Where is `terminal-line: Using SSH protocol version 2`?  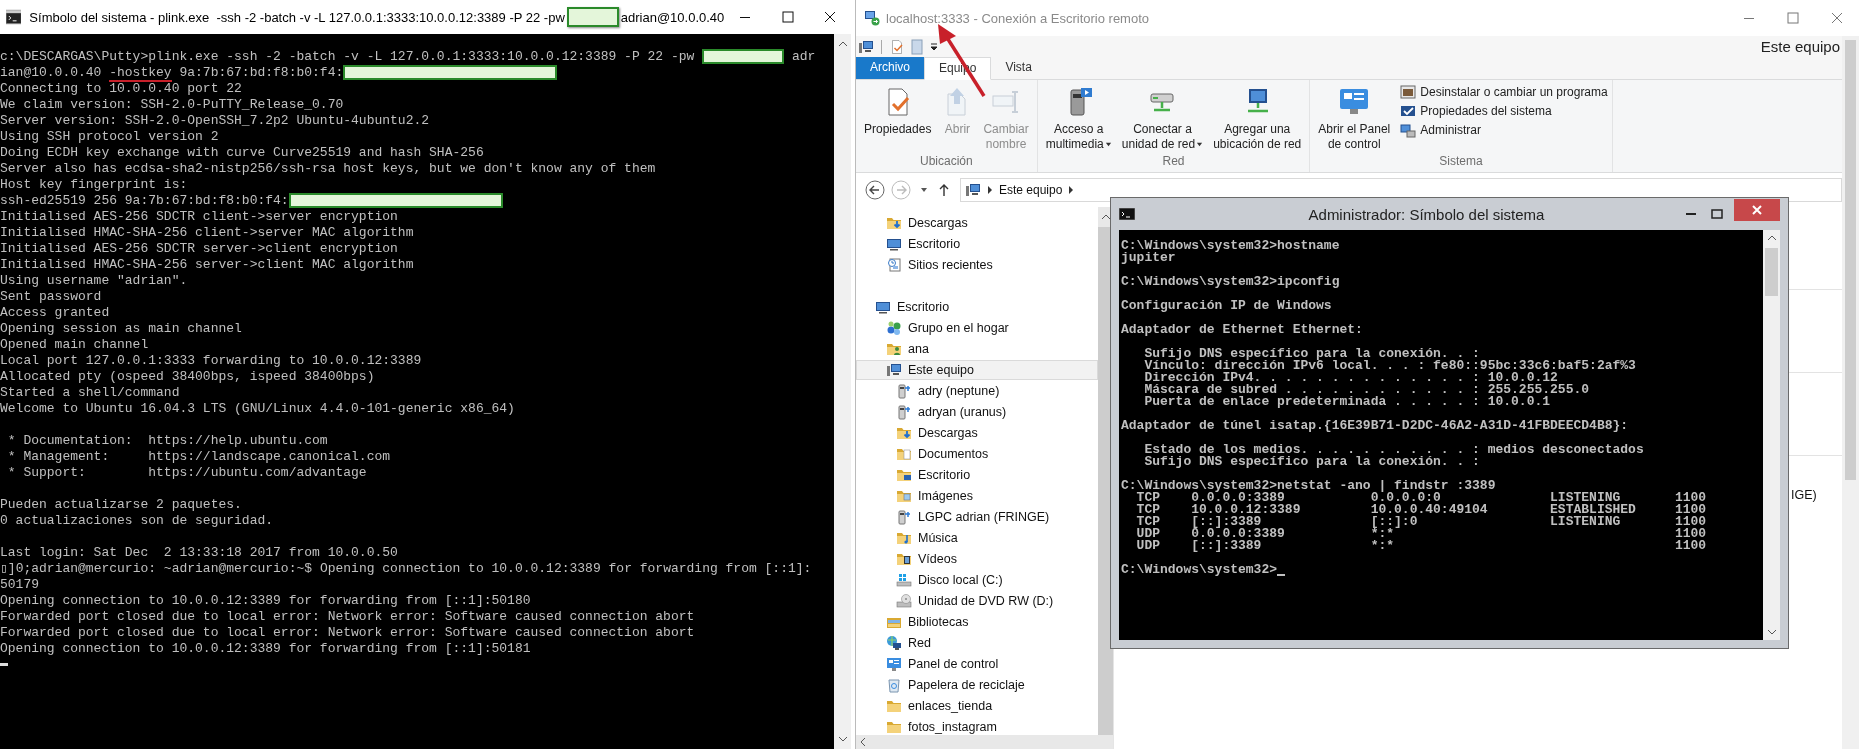
terminal-line: Using SSH protocol version 2 is located at coordinates (110, 137).